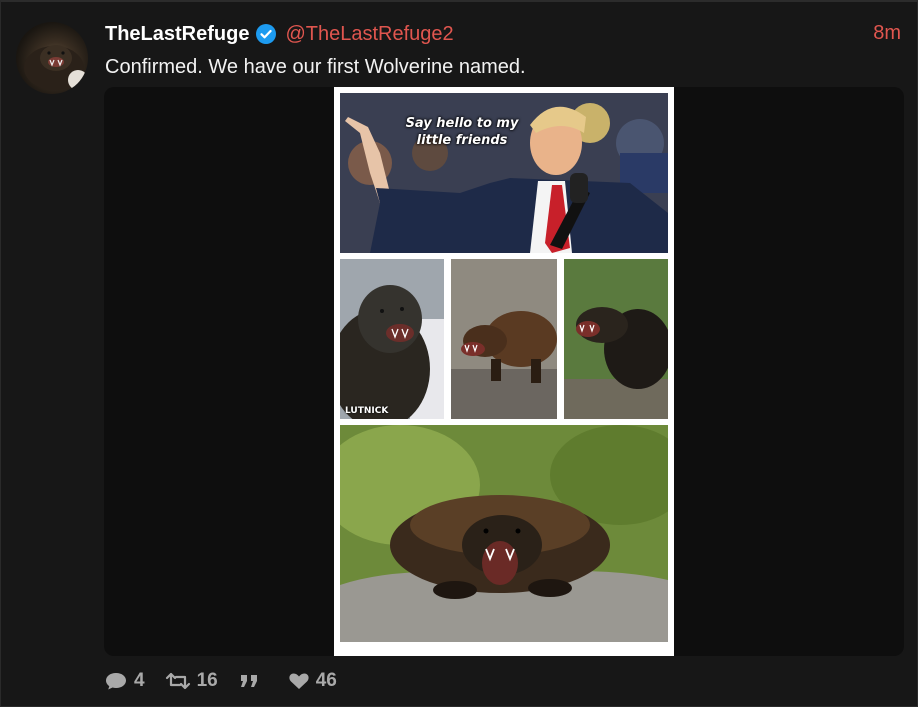 The height and width of the screenshot is (707, 918). I want to click on reply-button: 4, so click(124, 681).